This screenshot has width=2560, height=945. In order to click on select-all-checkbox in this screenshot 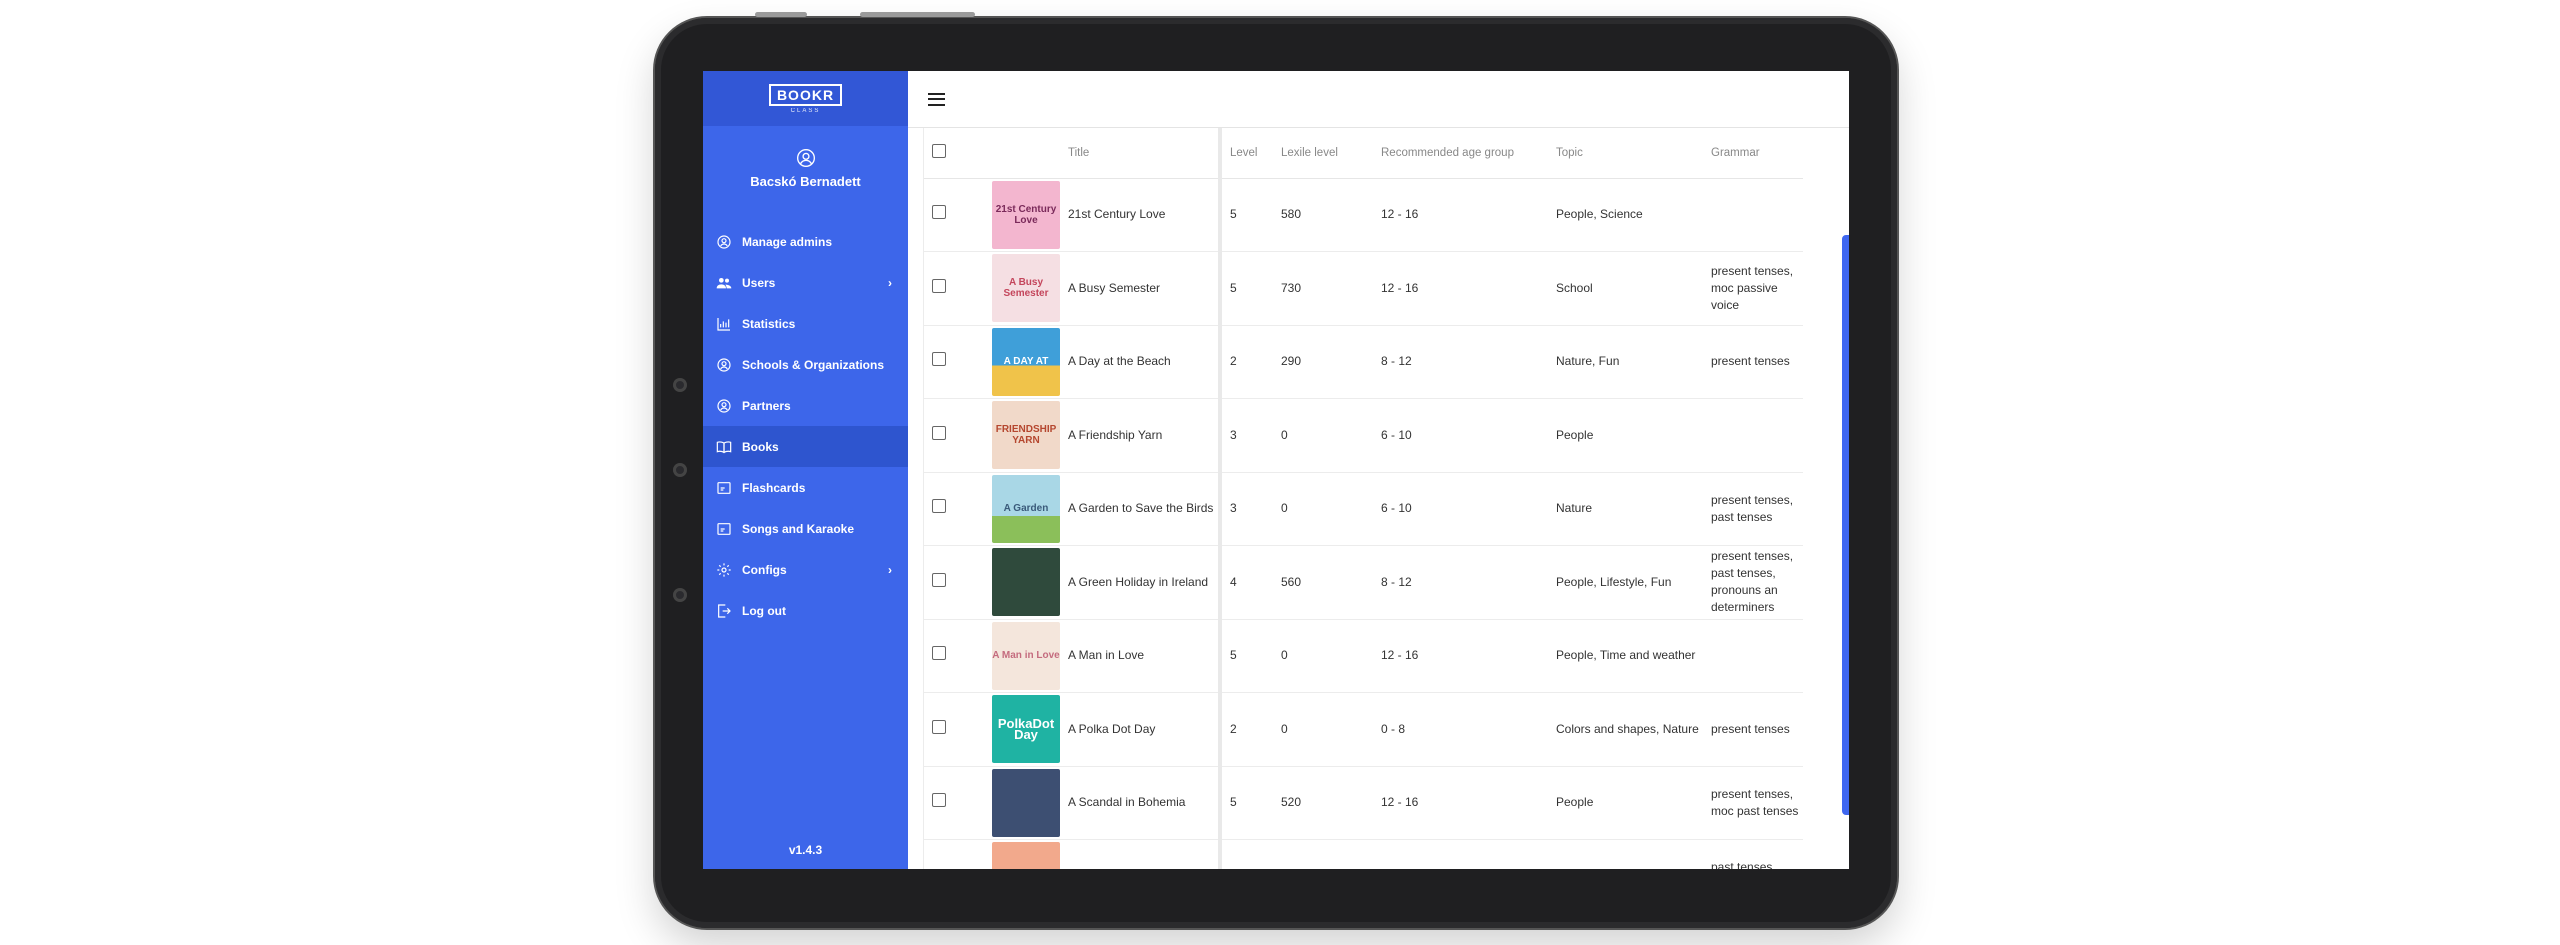, I will do `click(939, 151)`.